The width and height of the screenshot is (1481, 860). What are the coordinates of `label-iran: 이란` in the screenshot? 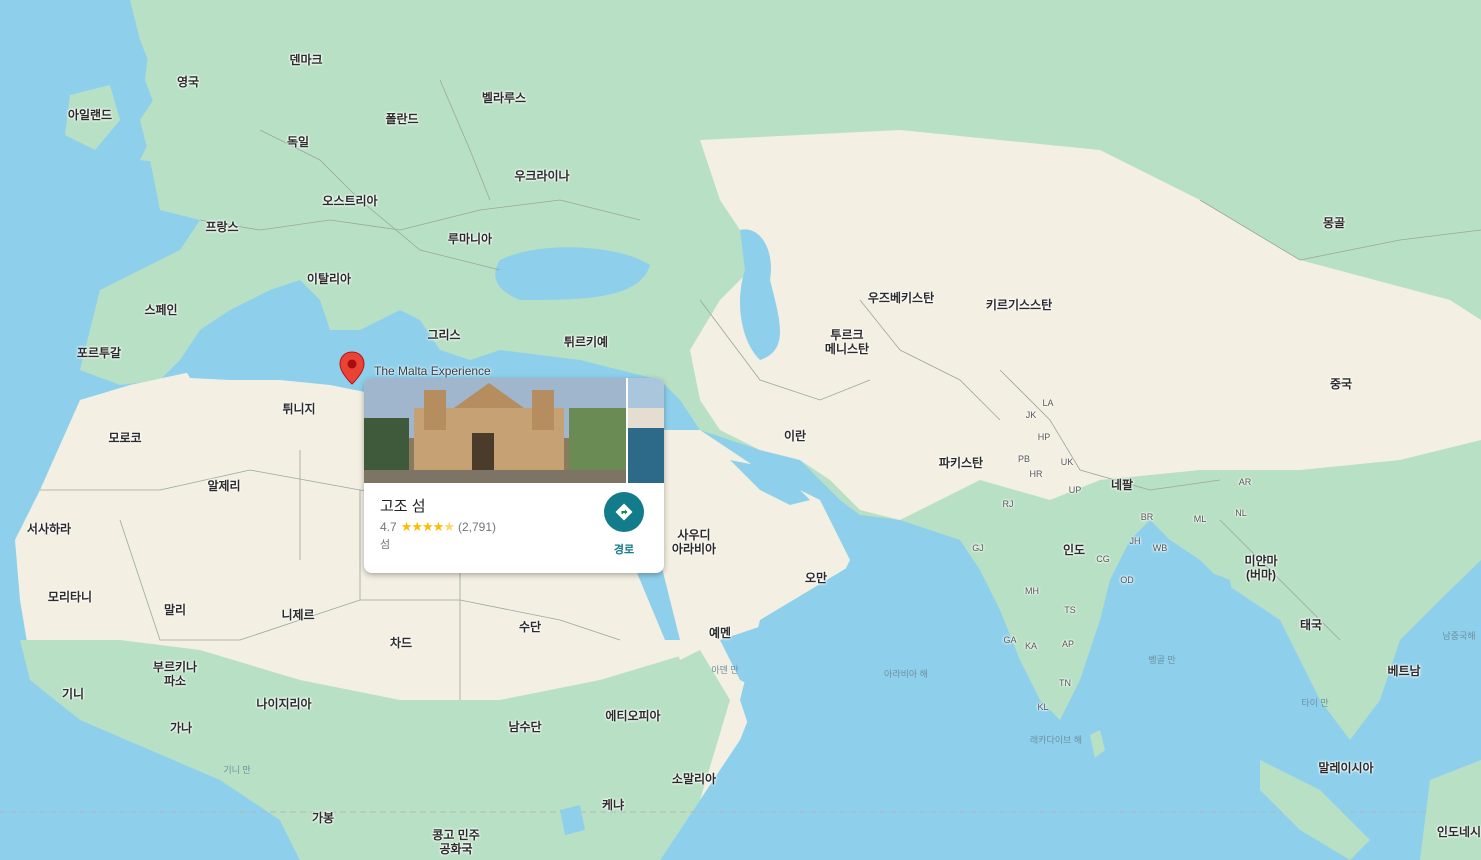 It's located at (795, 436).